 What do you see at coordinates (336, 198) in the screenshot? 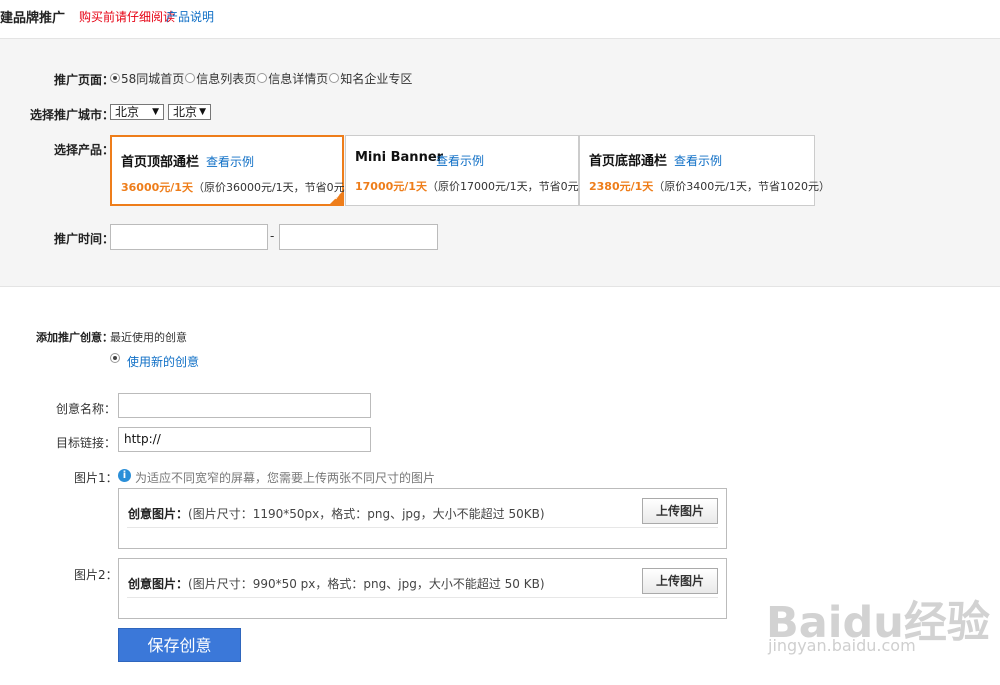
I see `selected-check-icon: ✓` at bounding box center [336, 198].